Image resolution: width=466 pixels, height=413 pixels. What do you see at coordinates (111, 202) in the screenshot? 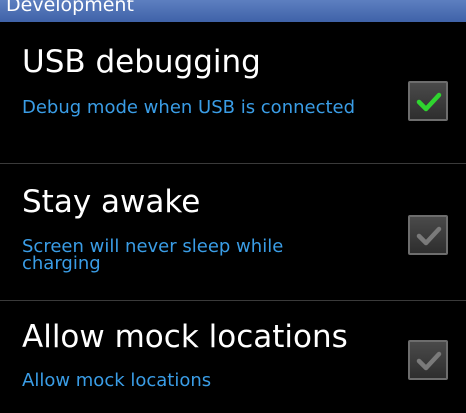
I see `setting-title: Stay awake` at bounding box center [111, 202].